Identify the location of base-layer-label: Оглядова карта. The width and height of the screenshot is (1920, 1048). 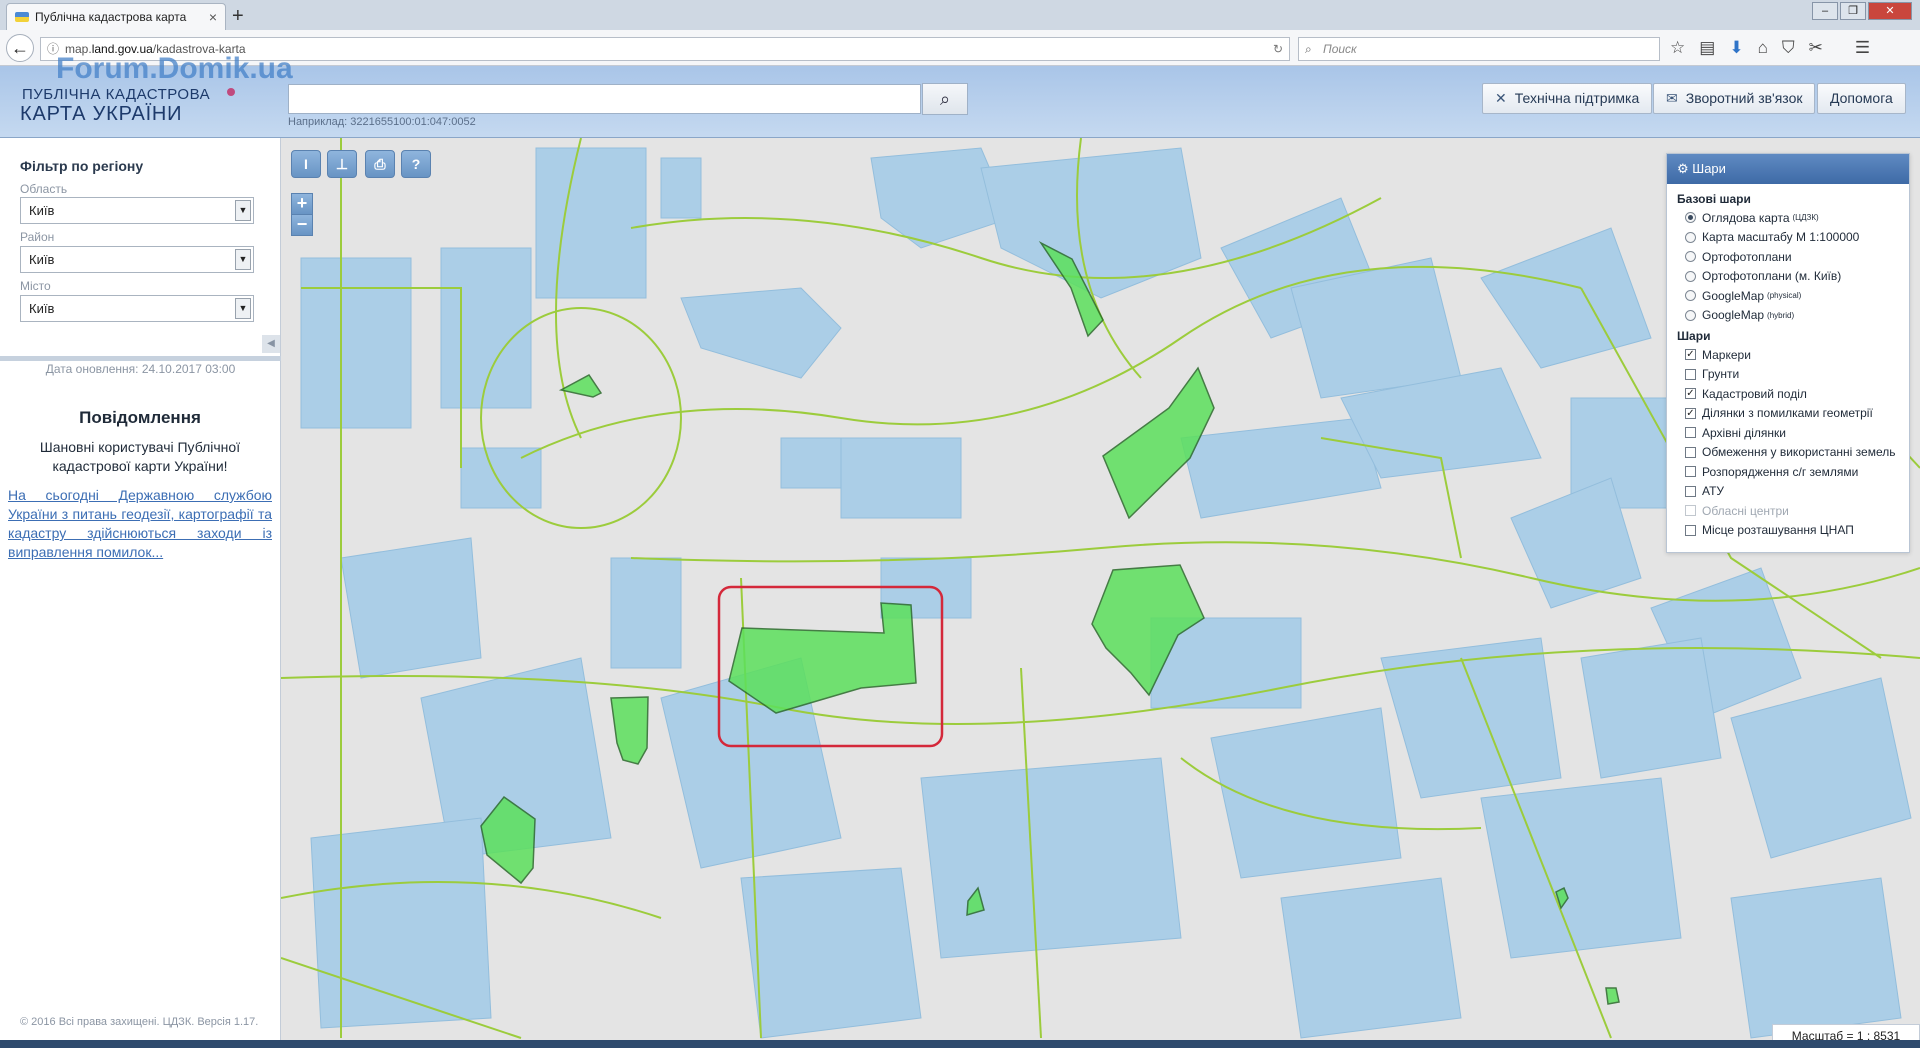
(1746, 217).